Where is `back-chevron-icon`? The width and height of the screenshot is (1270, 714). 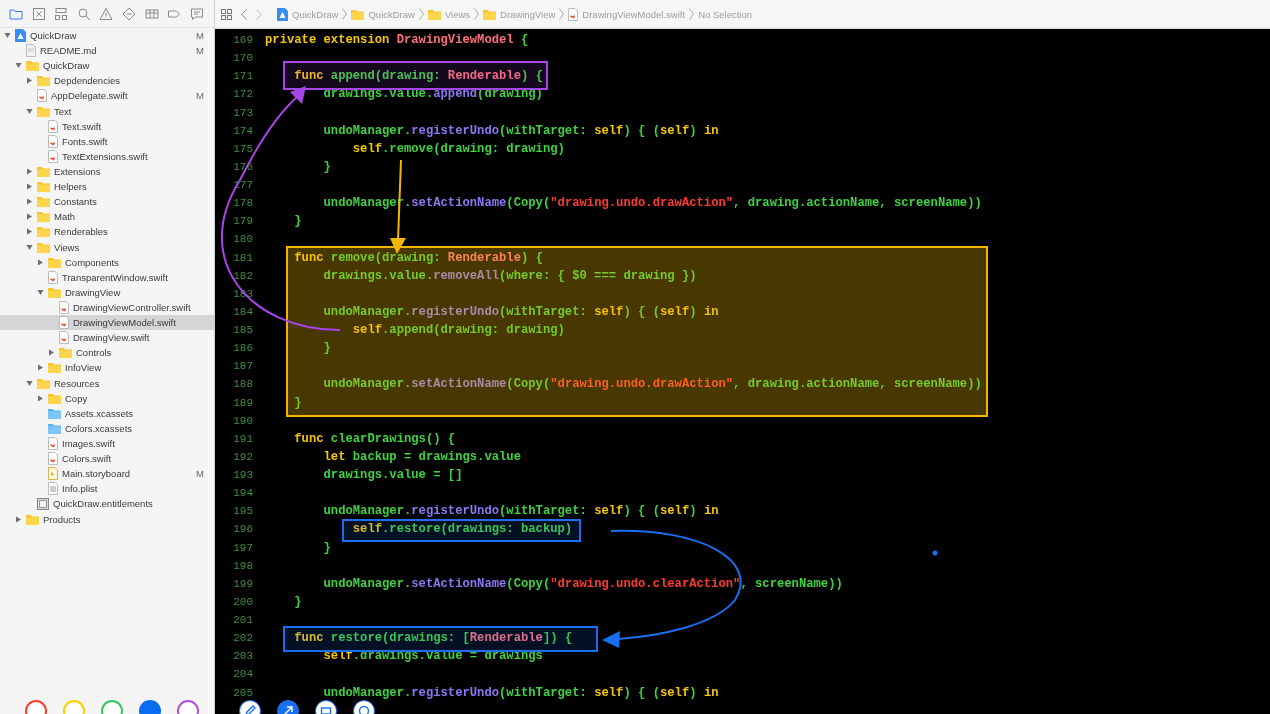 back-chevron-icon is located at coordinates (244, 14).